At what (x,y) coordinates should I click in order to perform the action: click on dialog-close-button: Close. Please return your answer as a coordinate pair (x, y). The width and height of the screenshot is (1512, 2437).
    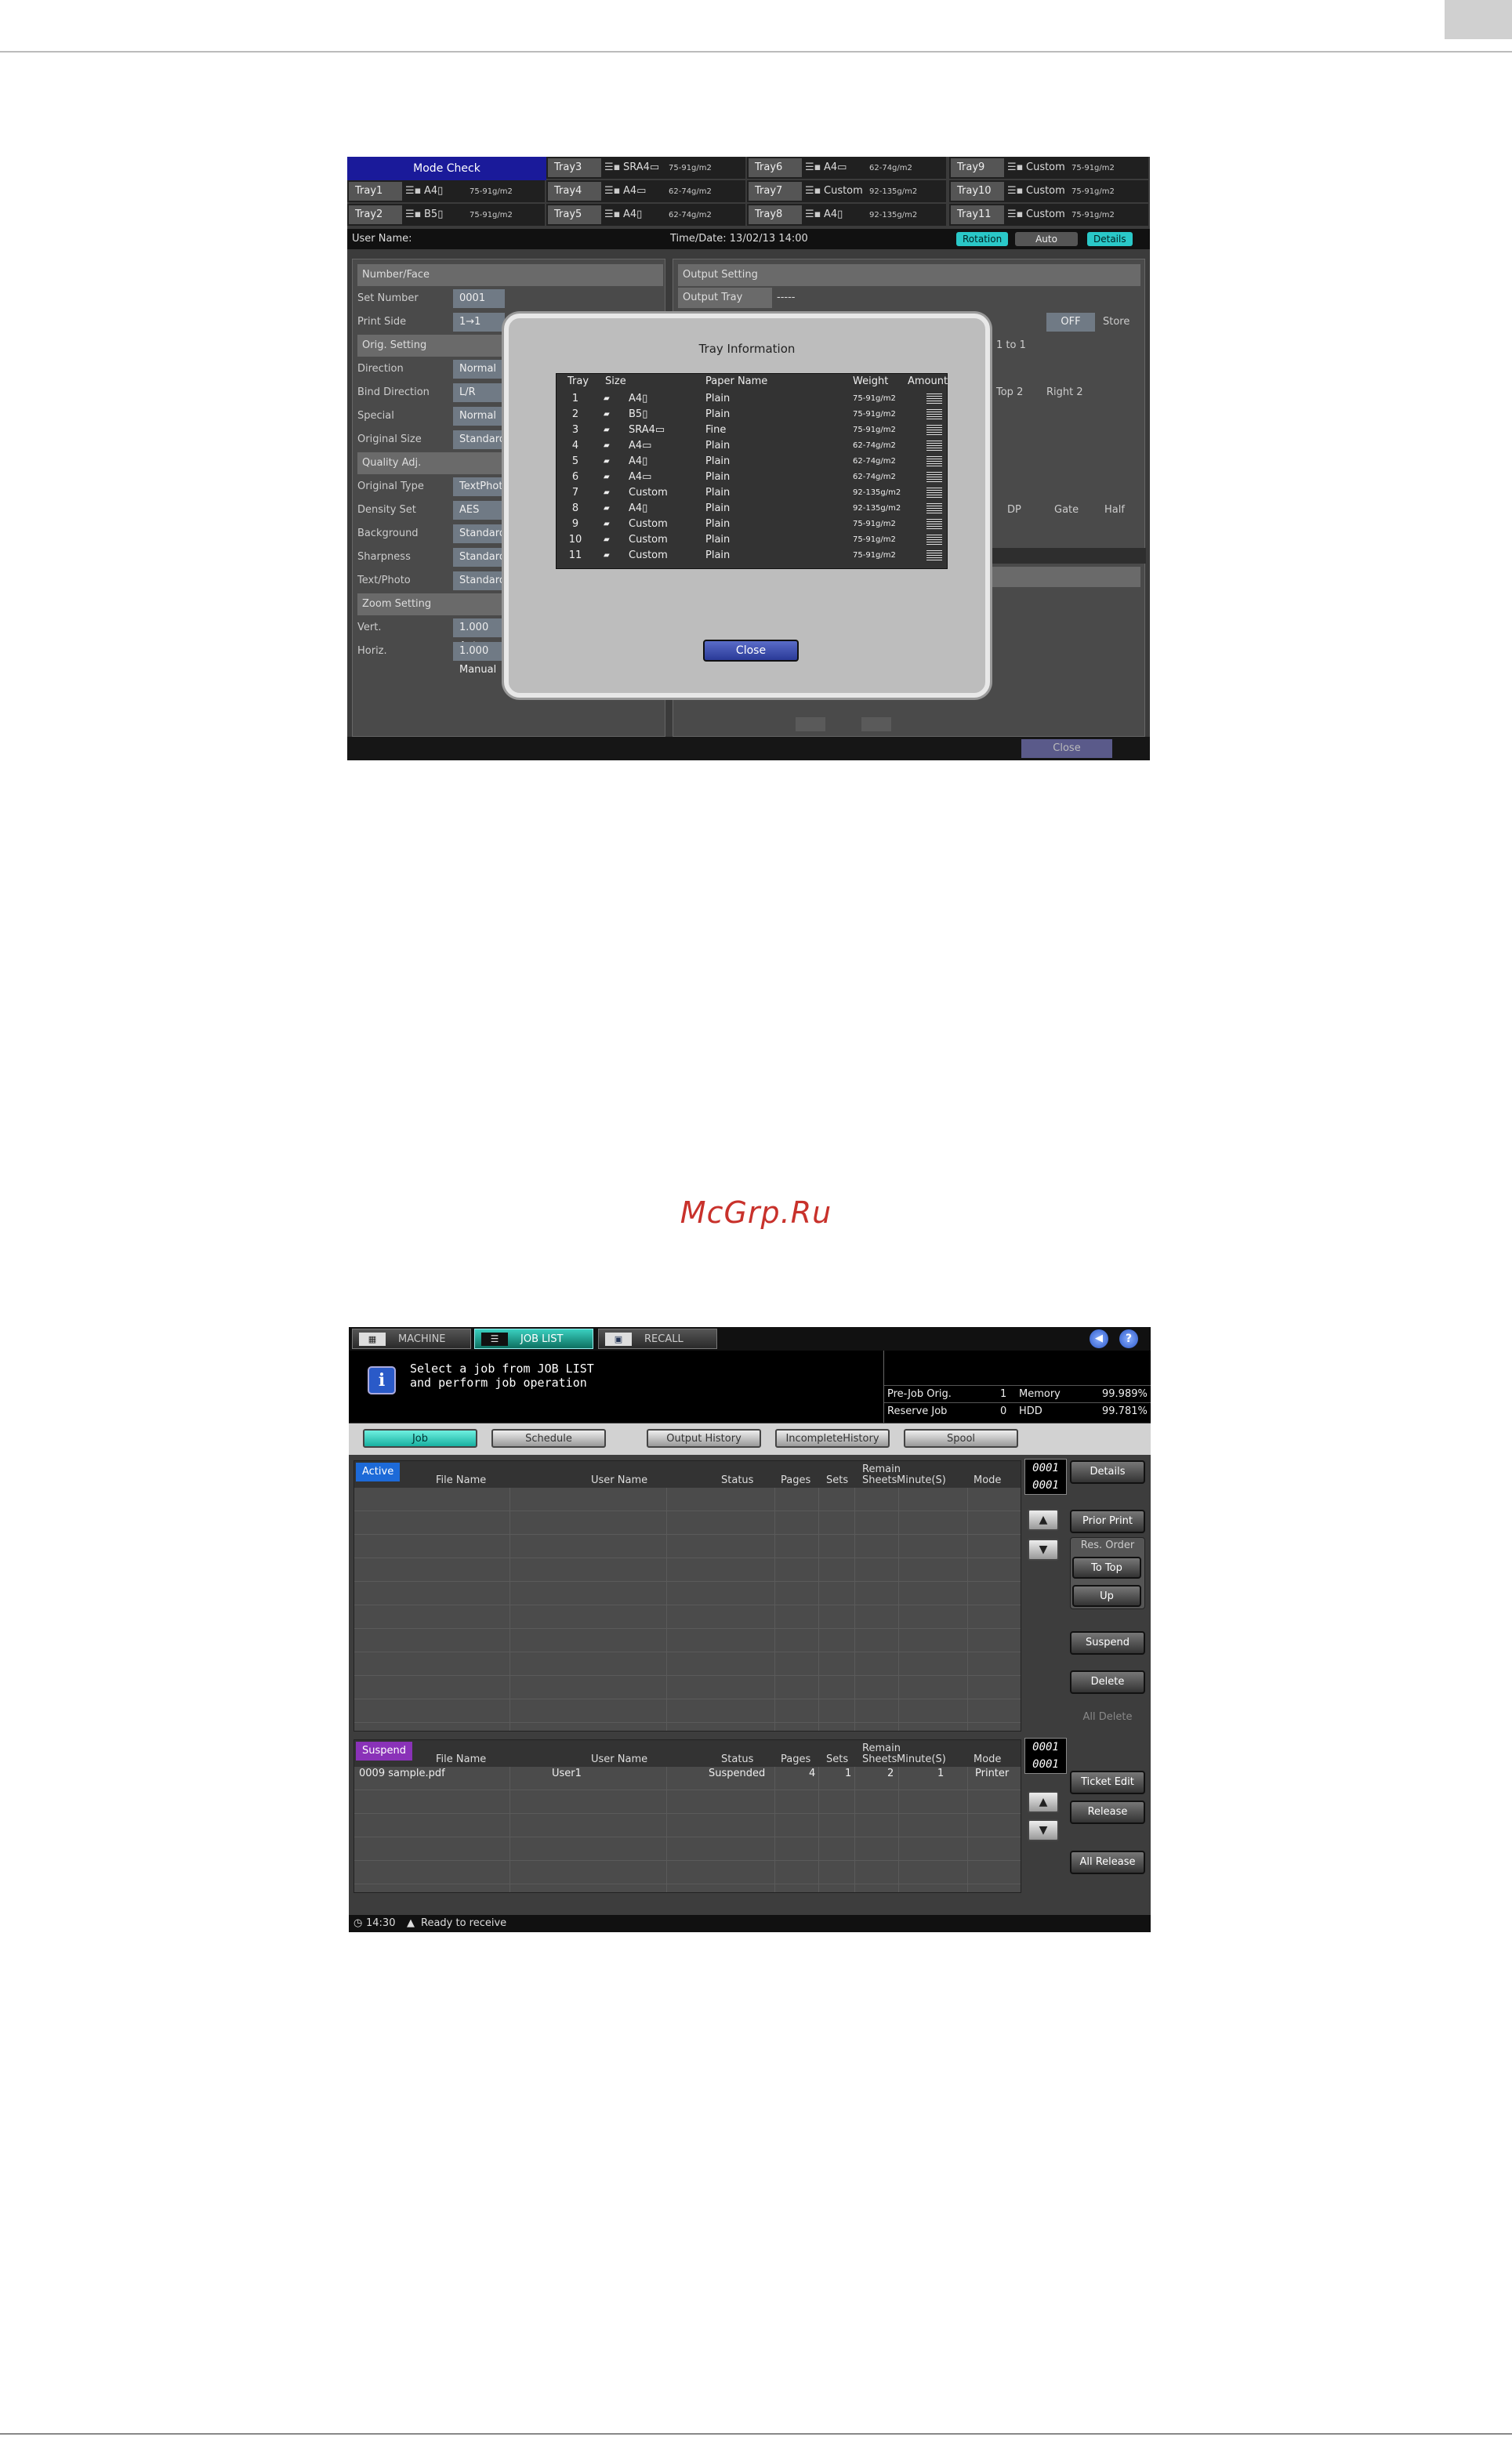
    Looking at the image, I should click on (751, 651).